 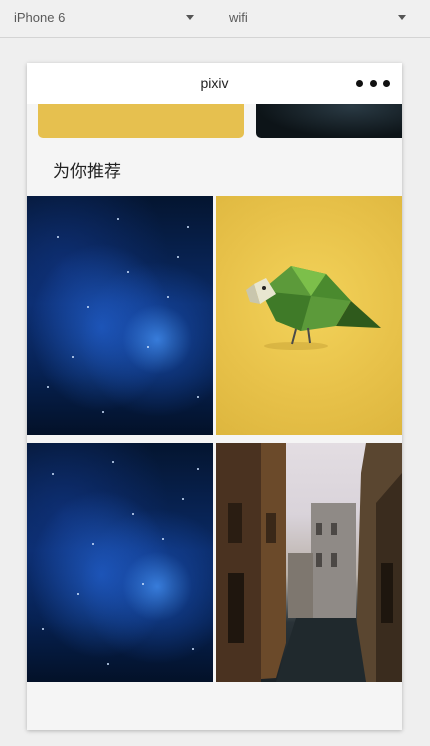 I want to click on network-select: wifi, so click(x=320, y=18).